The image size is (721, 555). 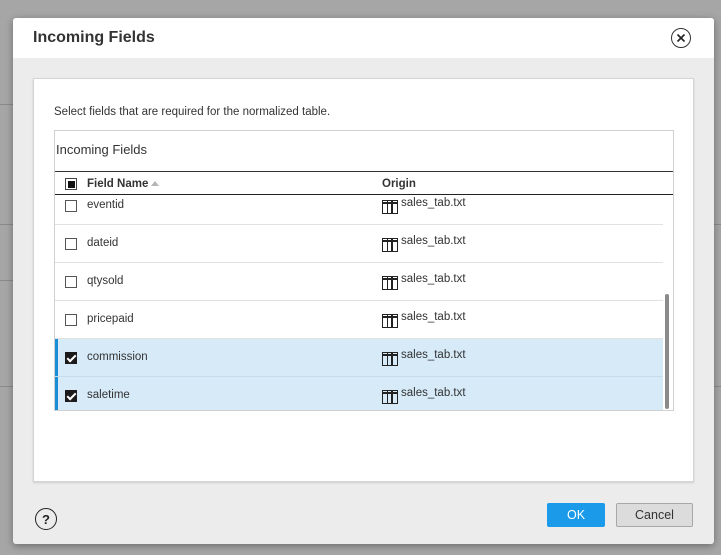 I want to click on field-name: commission, so click(x=117, y=357).